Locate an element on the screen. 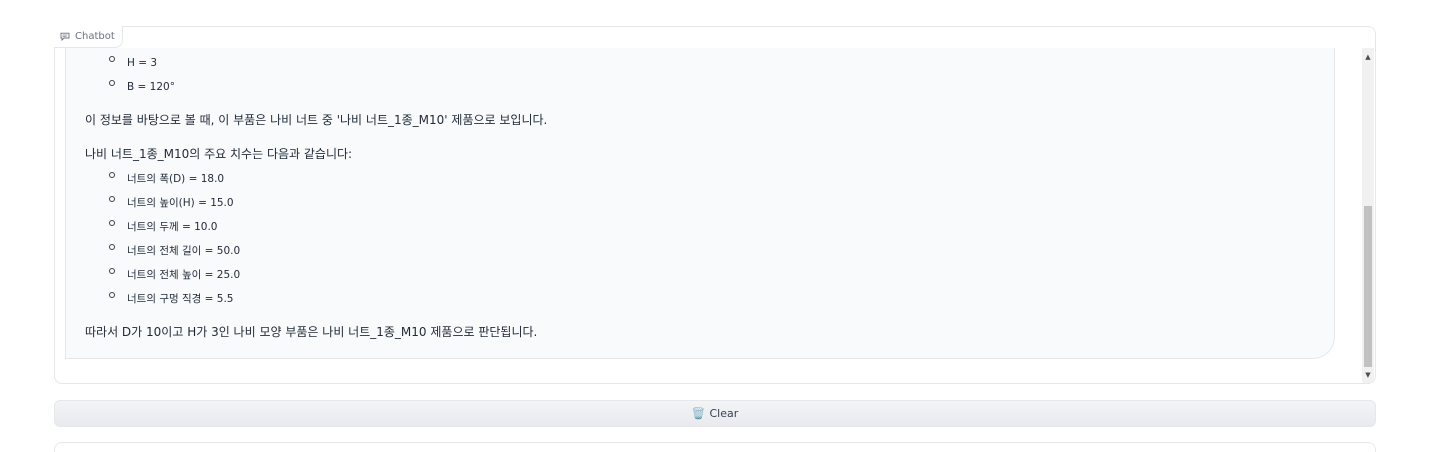 This screenshot has height=452, width=1451. wastebasket-icon: 🗑️ is located at coordinates (698, 413).